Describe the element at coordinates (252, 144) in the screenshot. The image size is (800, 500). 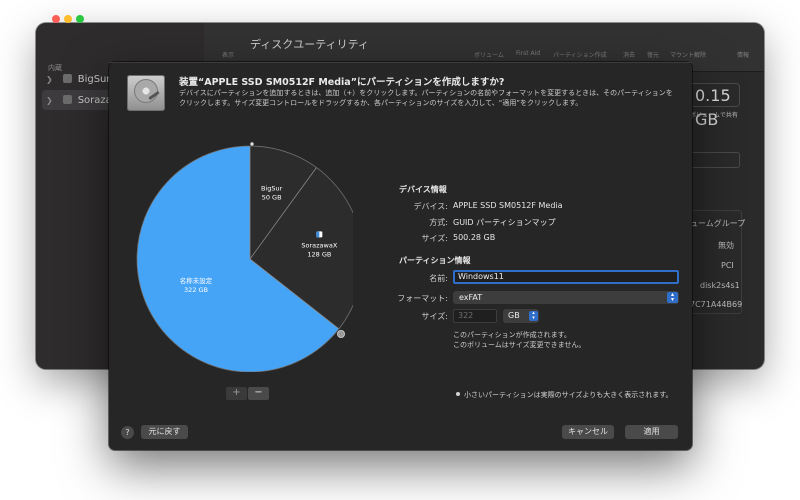
I see `small-partition-marker` at that location.